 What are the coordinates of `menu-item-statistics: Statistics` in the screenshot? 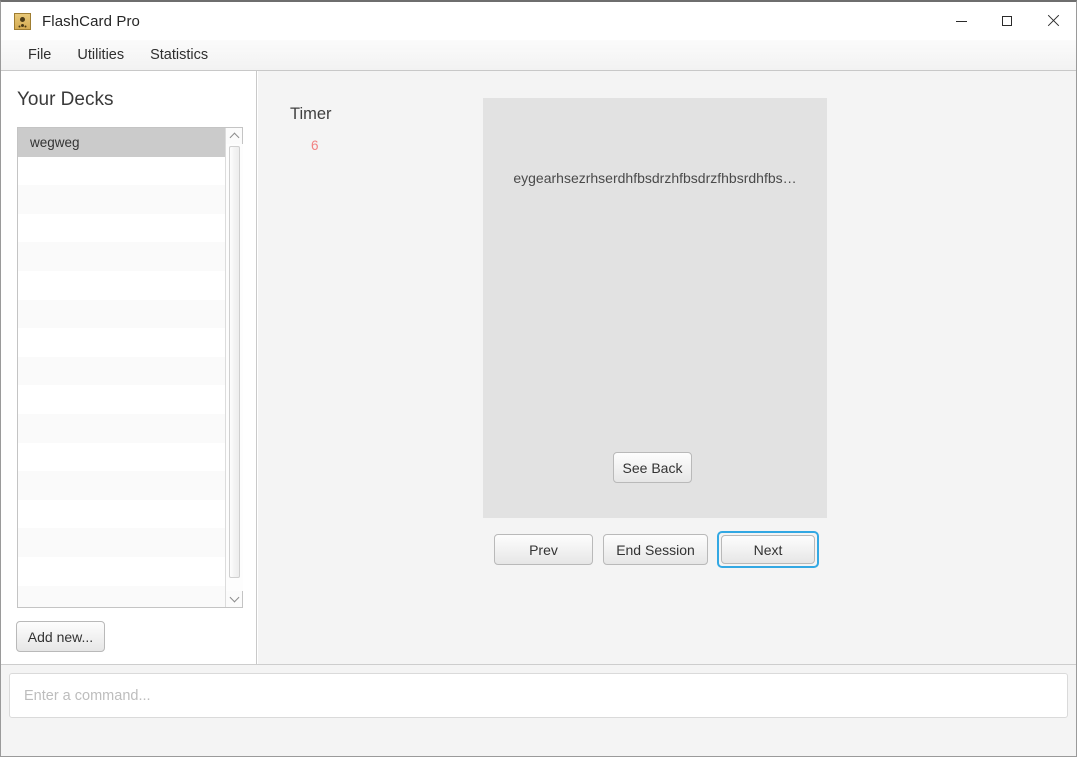 It's located at (179, 55).